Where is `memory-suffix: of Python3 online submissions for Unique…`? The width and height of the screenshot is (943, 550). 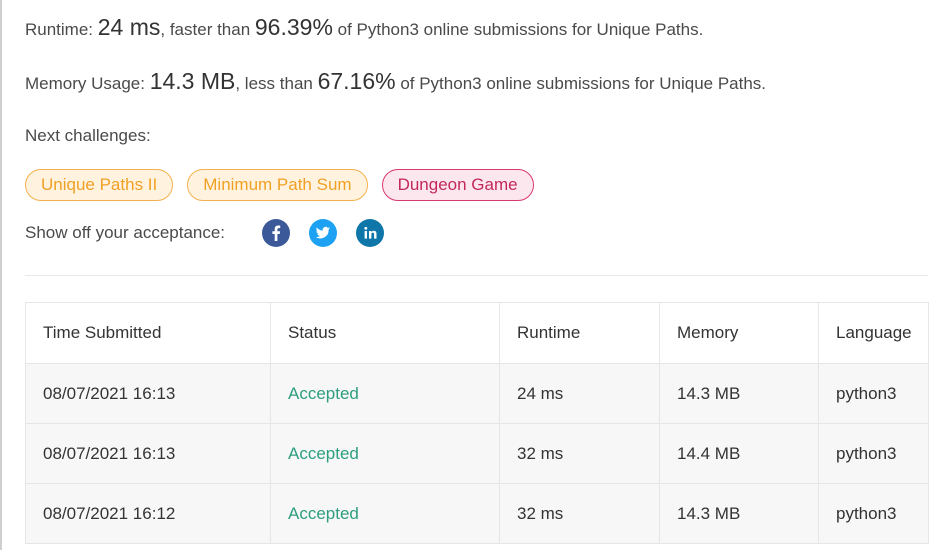 memory-suffix: of Python3 online submissions for Unique… is located at coordinates (581, 83).